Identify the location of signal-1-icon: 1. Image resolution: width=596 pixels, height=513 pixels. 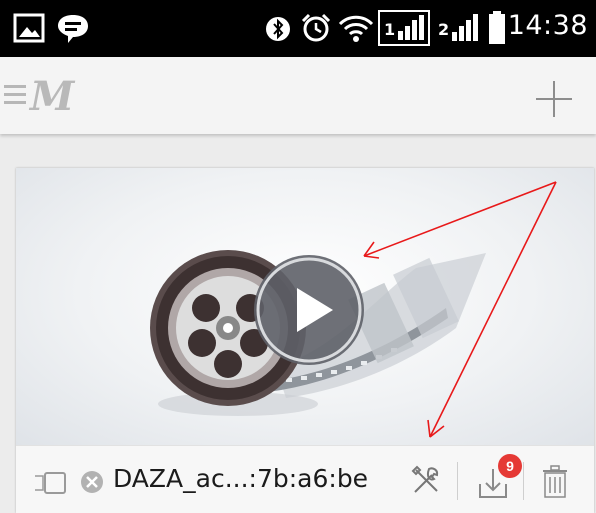
(404, 28).